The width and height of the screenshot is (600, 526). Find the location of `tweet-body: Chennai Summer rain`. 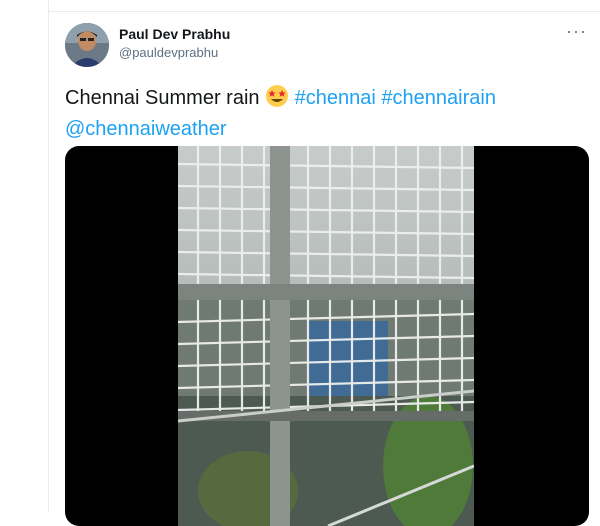

tweet-body: Chennai Summer rain is located at coordinates (162, 98).